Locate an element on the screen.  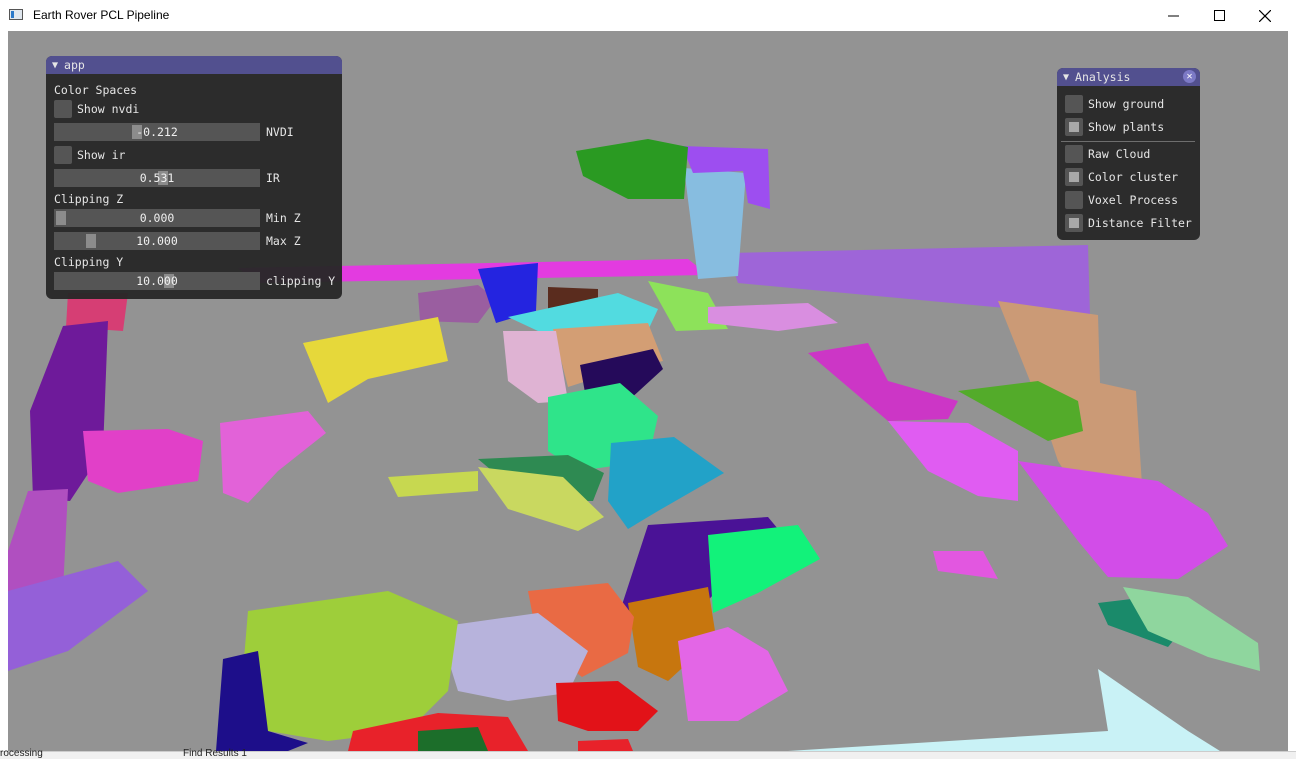
find-results-tab: Find Results 1 is located at coordinates (215, 753).